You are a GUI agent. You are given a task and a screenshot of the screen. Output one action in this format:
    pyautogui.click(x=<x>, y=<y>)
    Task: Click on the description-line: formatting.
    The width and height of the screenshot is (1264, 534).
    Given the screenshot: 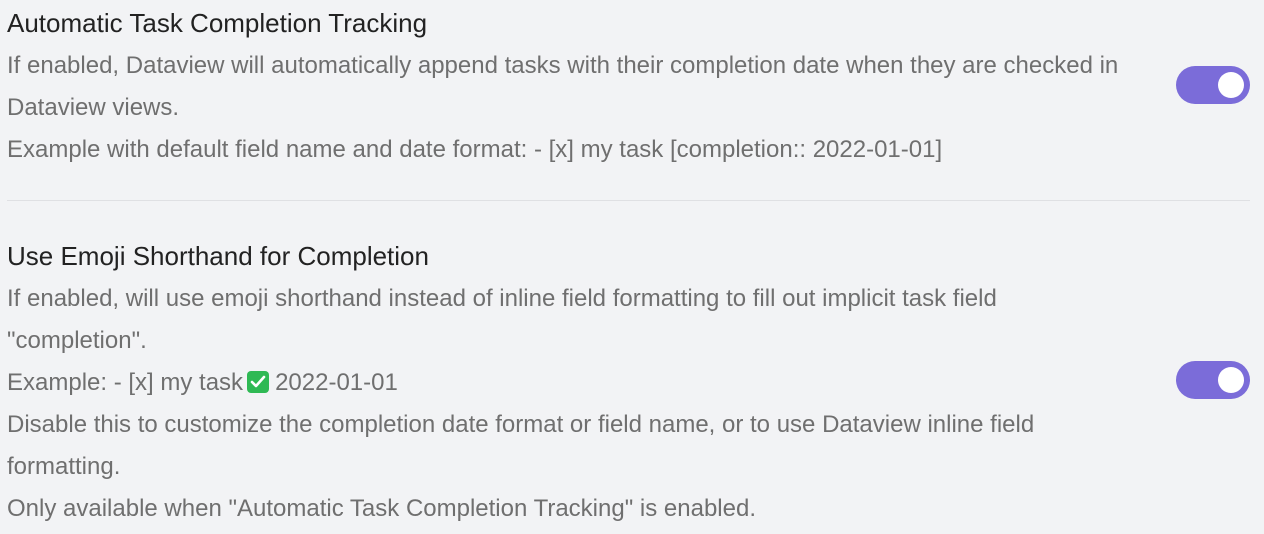 What is the action you would take?
    pyautogui.click(x=64, y=466)
    